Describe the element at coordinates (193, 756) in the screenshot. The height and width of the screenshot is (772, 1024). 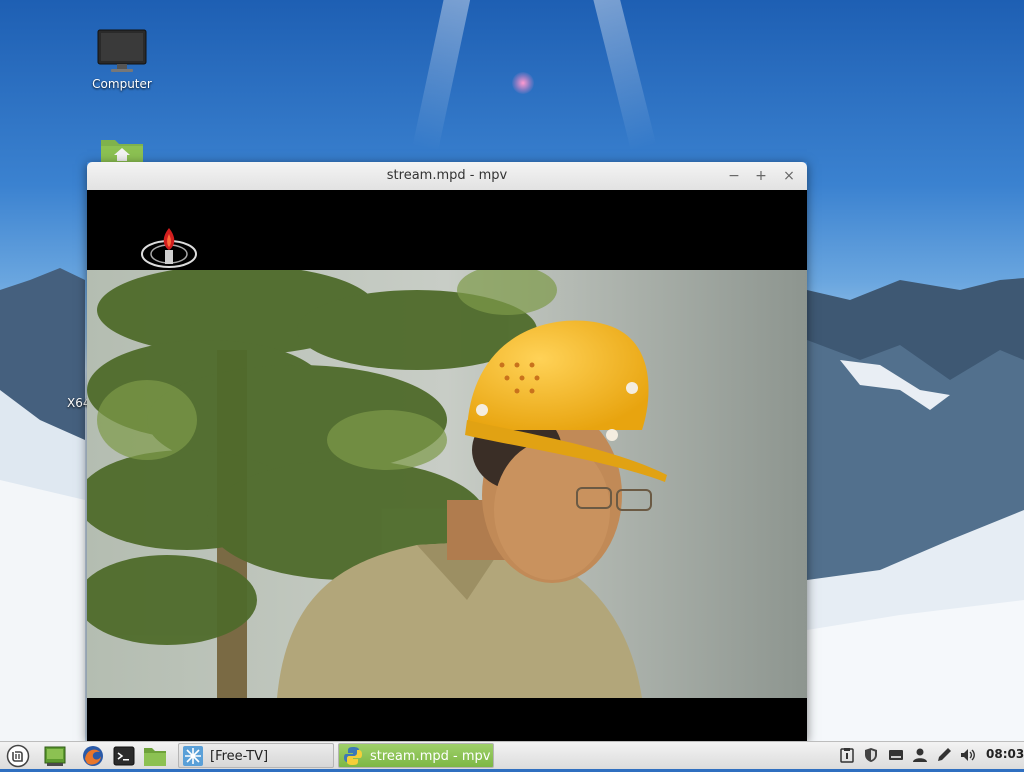
I see `snowflake-icon` at that location.